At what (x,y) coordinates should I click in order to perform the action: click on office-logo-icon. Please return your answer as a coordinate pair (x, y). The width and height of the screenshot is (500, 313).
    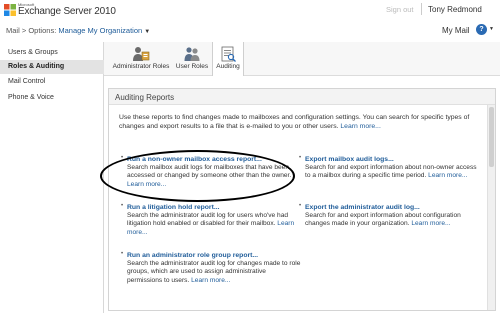
    Looking at the image, I should click on (10, 10).